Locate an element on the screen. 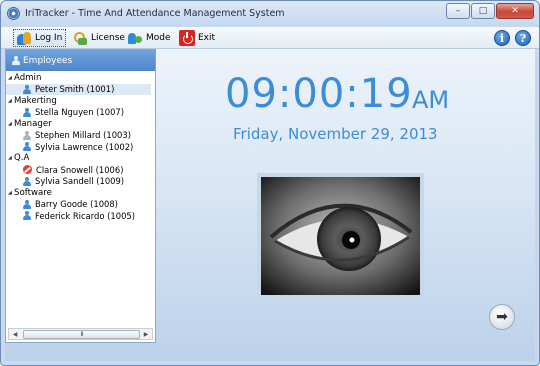 The height and width of the screenshot is (366, 540). employee-item: Clara Snowell (1006) is located at coordinates (80, 170).